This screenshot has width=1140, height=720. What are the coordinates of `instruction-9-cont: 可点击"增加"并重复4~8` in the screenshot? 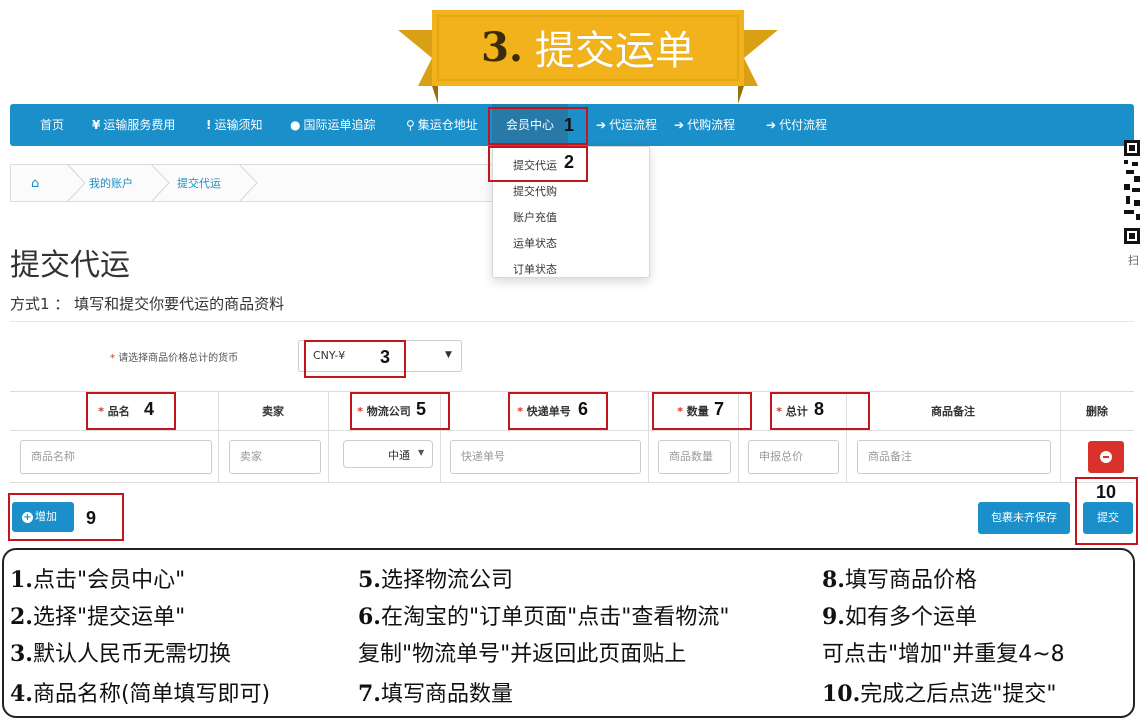 It's located at (943, 652).